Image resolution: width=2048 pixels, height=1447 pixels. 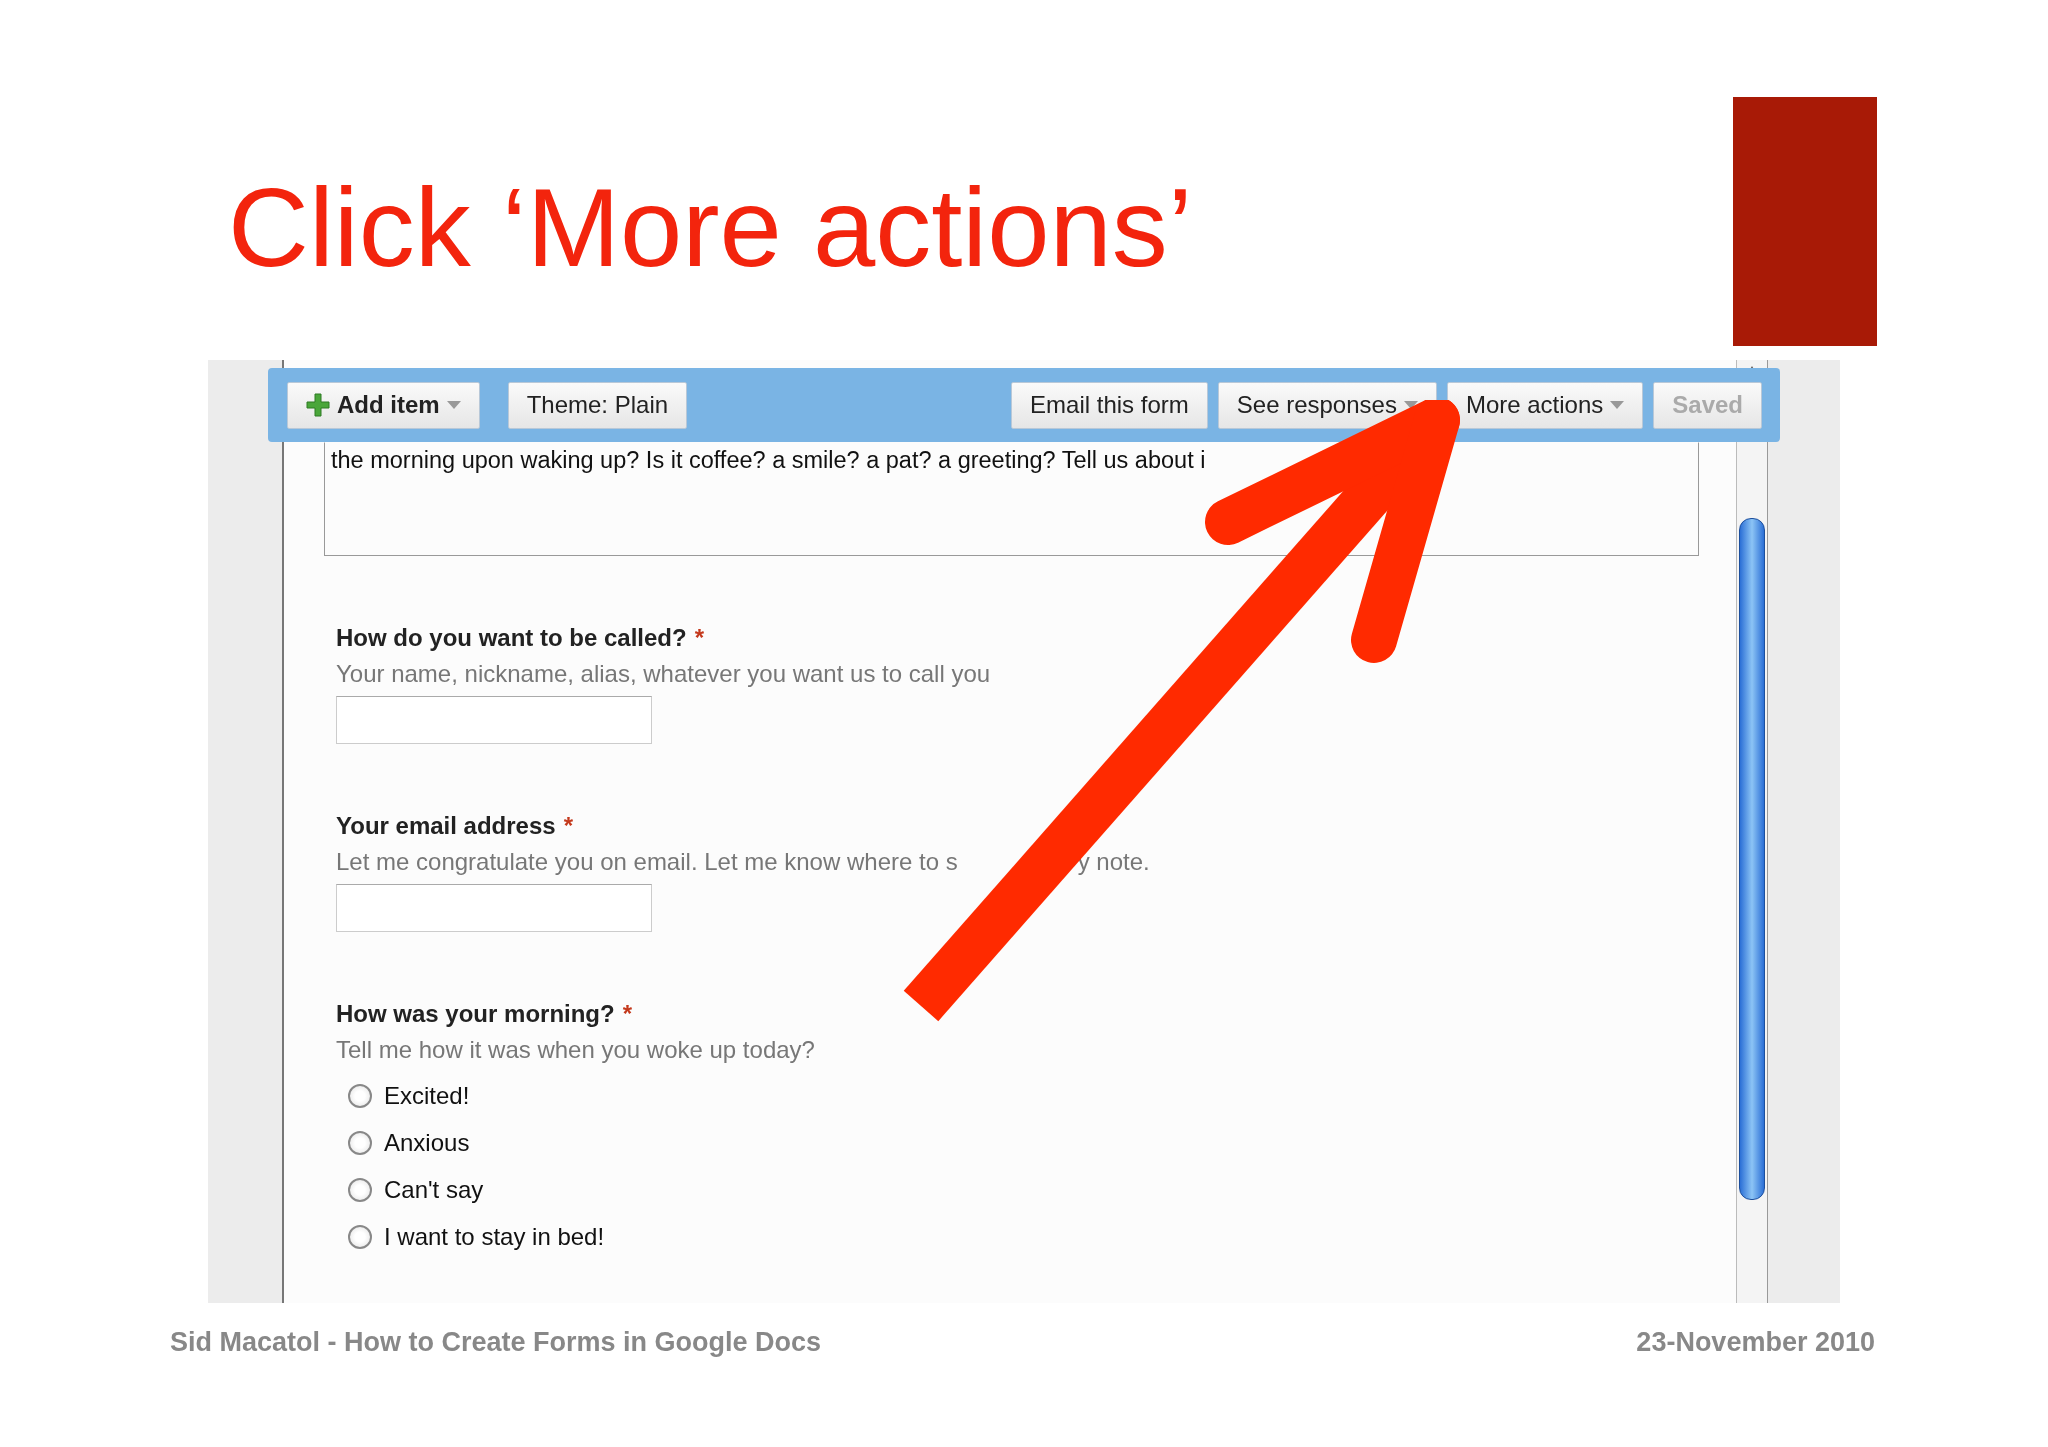 What do you see at coordinates (427, 1095) in the screenshot?
I see `option-label: Excited!` at bounding box center [427, 1095].